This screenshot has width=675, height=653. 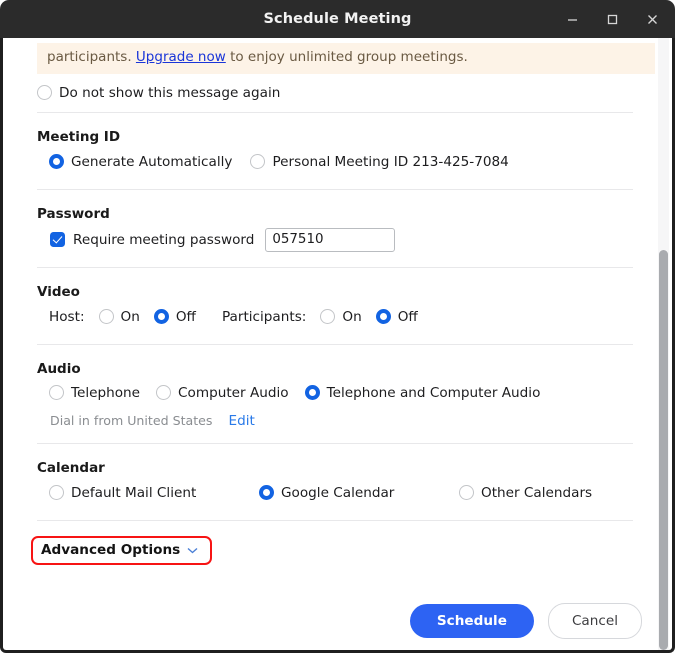 What do you see at coordinates (71, 467) in the screenshot?
I see `calendar-title: Calendar` at bounding box center [71, 467].